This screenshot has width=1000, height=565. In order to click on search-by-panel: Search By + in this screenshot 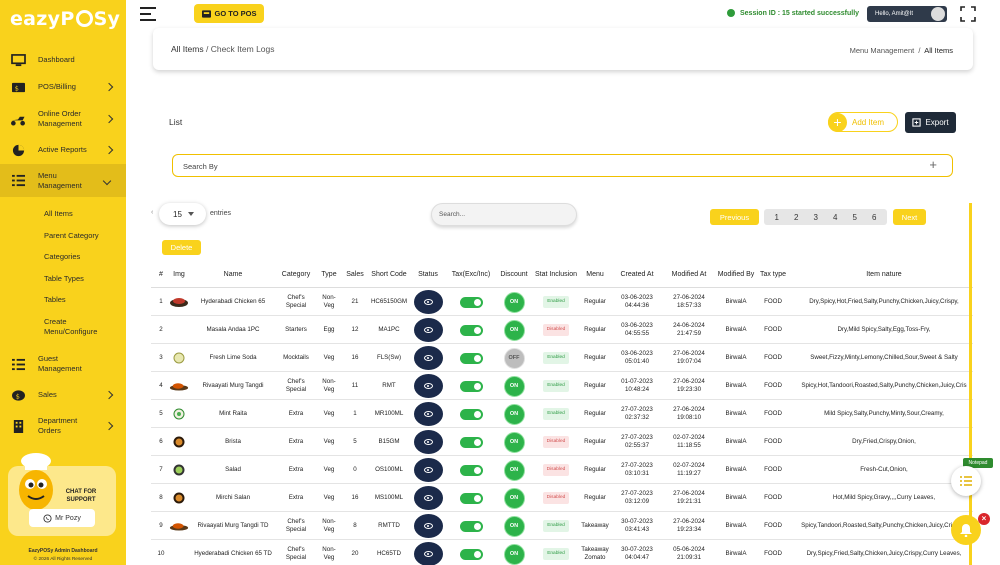, I will do `click(562, 165)`.